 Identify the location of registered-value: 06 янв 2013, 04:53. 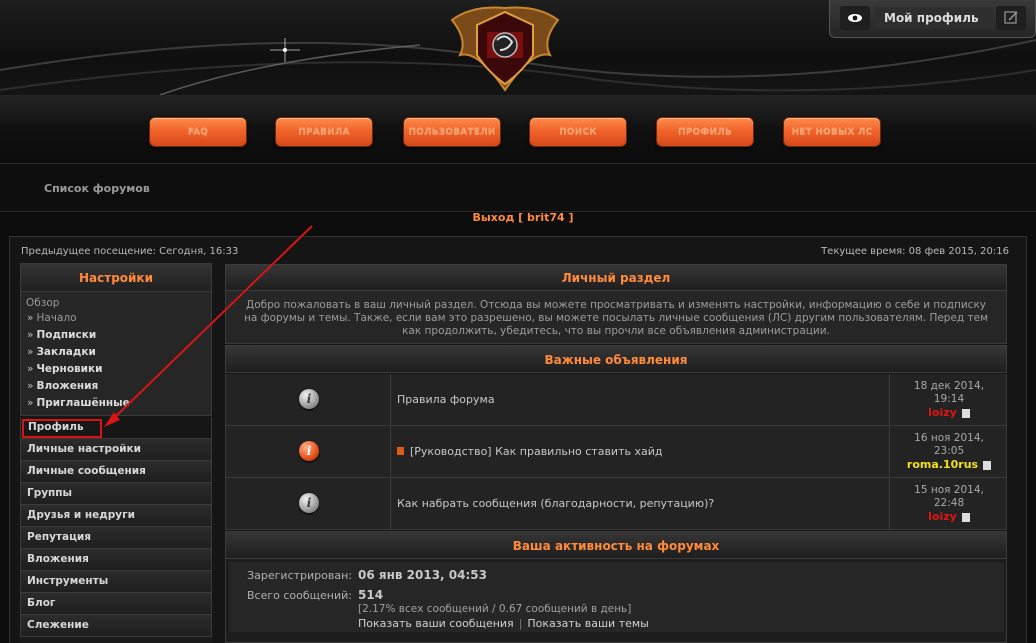
(422, 575).